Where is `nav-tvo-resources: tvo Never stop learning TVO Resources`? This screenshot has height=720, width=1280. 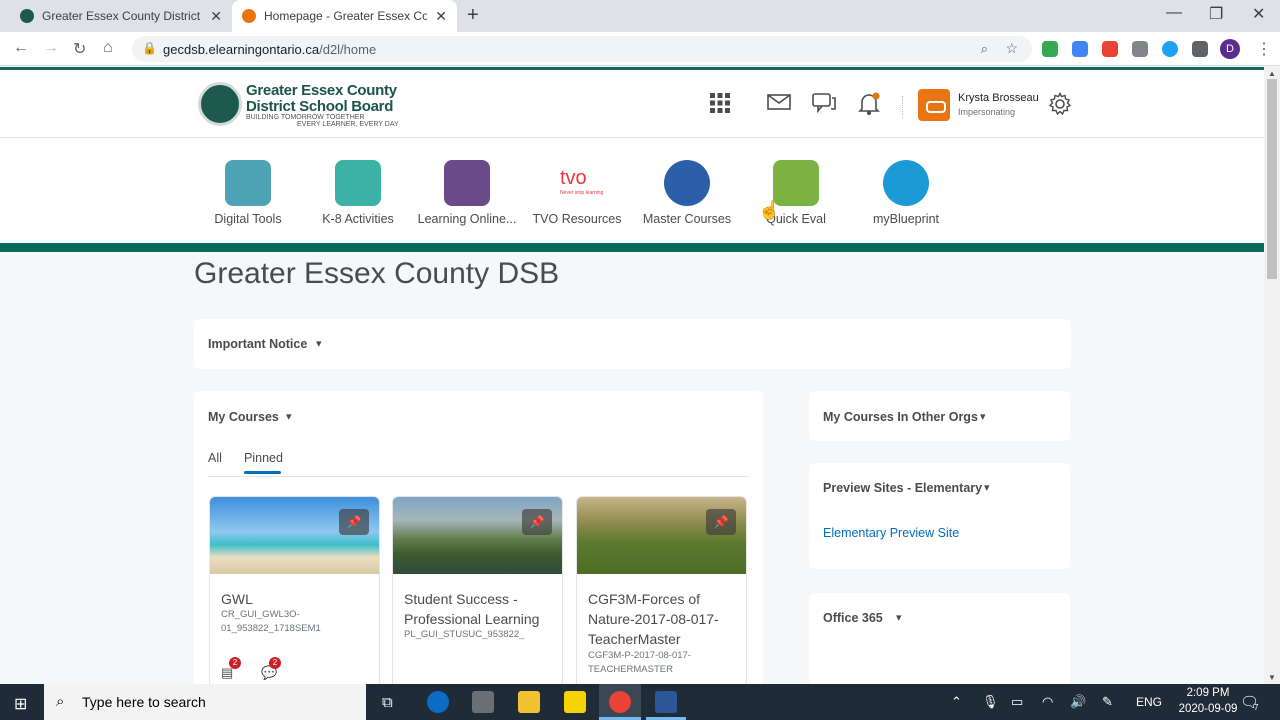
nav-tvo-resources: tvo Never stop learning TVO Resources is located at coordinates (577, 193).